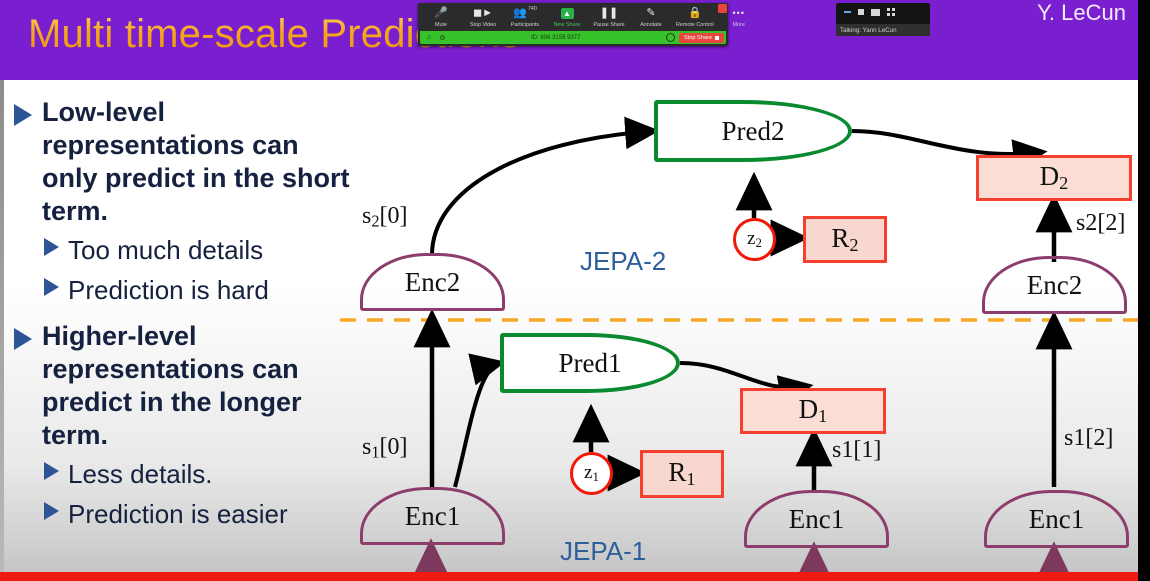 Image resolution: width=1150 pixels, height=581 pixels. I want to click on r2-regularizer-node: R2, so click(845, 239).